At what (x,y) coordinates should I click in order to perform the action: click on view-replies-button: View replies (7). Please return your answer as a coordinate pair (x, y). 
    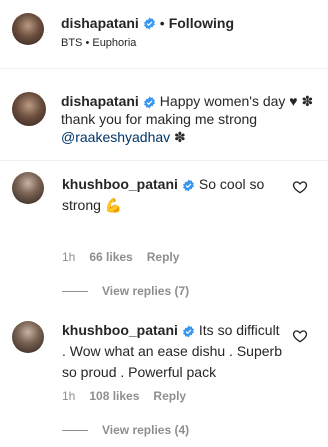
    Looking at the image, I should click on (125, 291).